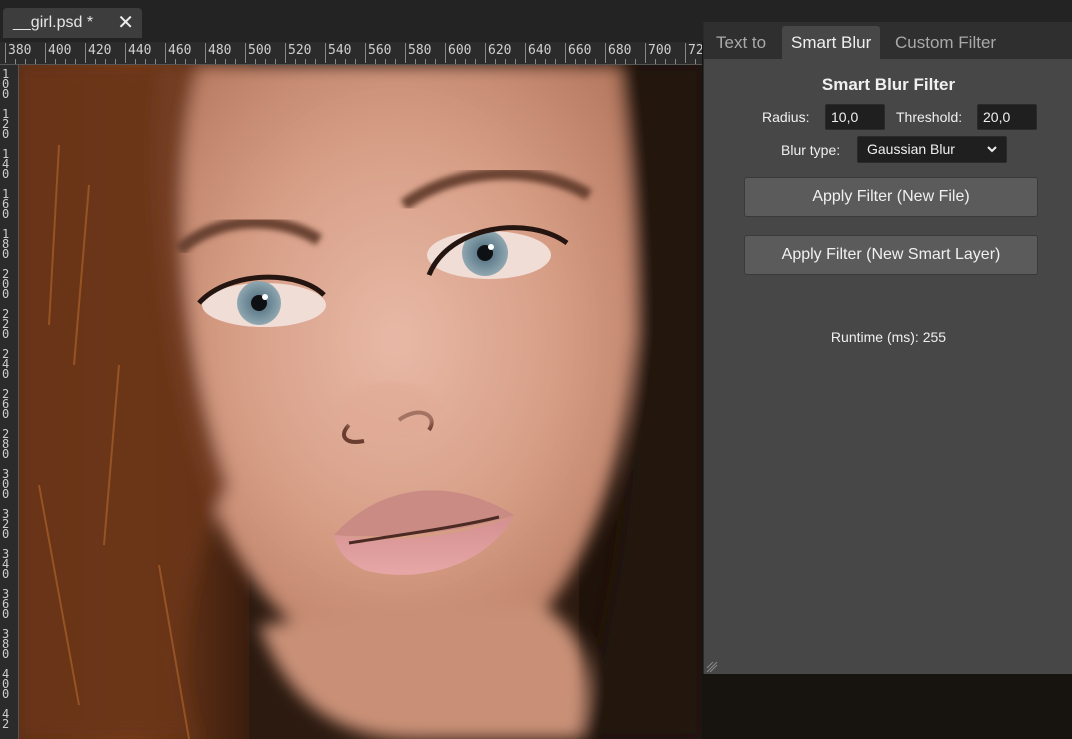 The image size is (1072, 739). What do you see at coordinates (891, 255) in the screenshot?
I see `apply-filter-new-smart-layer-button: Apply Filter (New Smart Layer)` at bounding box center [891, 255].